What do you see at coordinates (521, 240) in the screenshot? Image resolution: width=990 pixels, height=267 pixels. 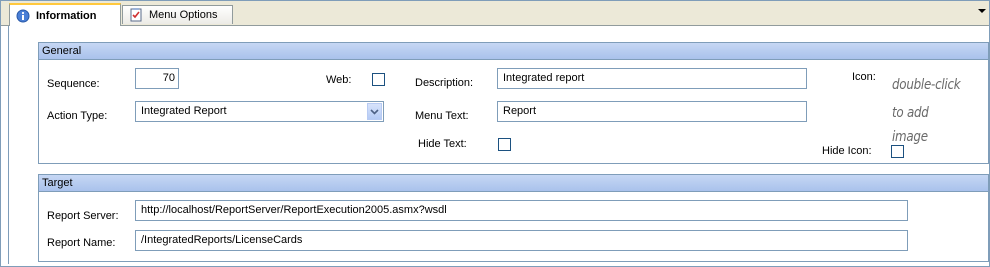 I see `report-name-input: /IntegratedReports/LicenseCards` at bounding box center [521, 240].